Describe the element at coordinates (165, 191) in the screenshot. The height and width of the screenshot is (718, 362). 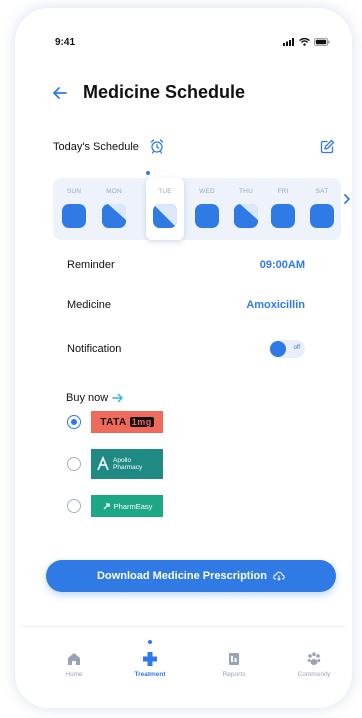
I see `day-name: TUE` at that location.